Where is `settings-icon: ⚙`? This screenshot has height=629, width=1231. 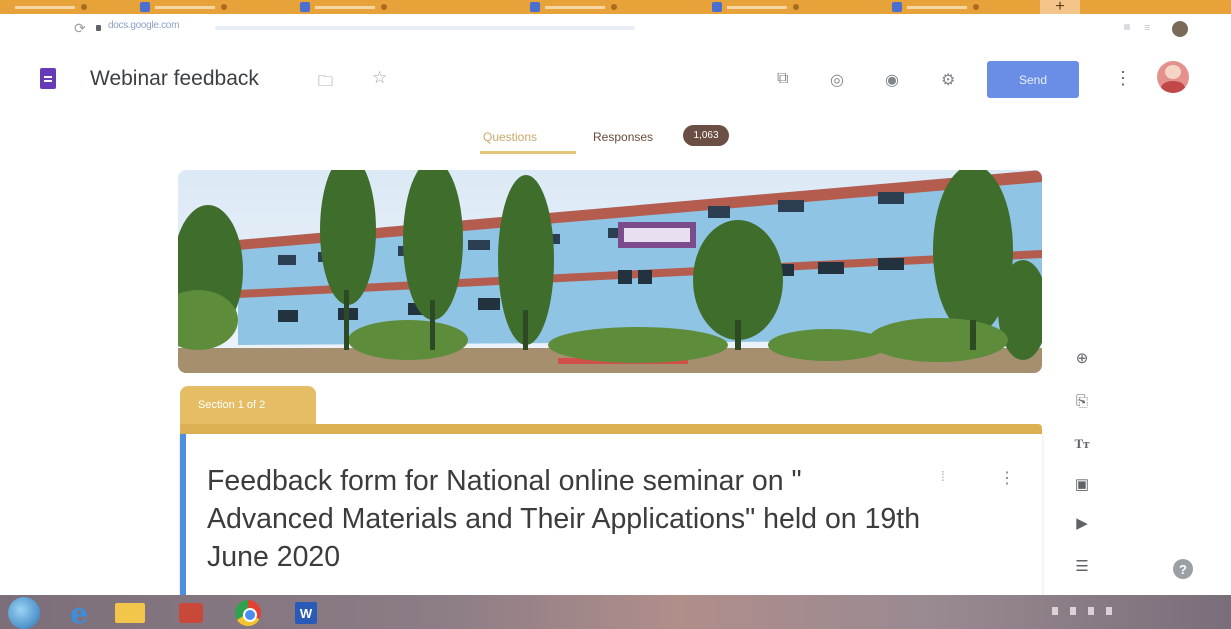
settings-icon: ⚙ is located at coordinates (948, 80).